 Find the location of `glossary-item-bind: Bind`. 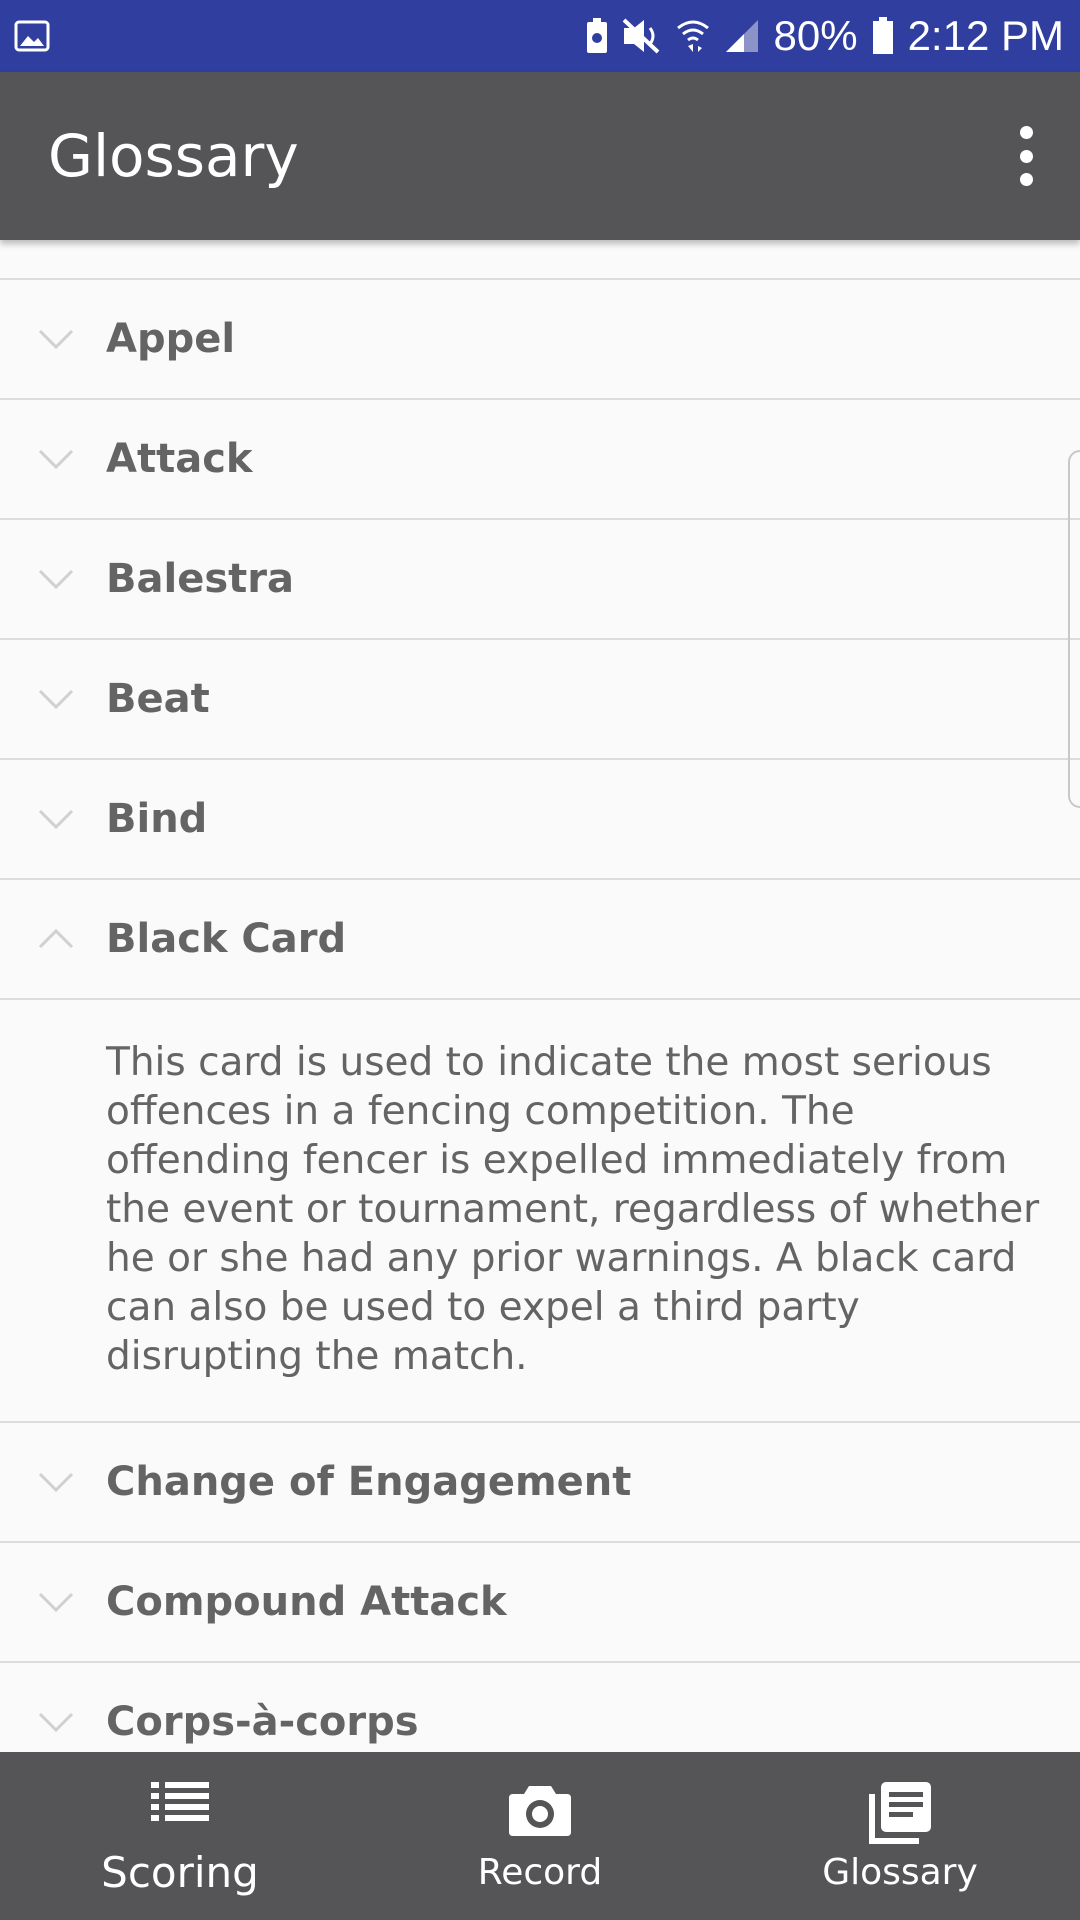

glossary-item-bind: Bind is located at coordinates (540, 820).